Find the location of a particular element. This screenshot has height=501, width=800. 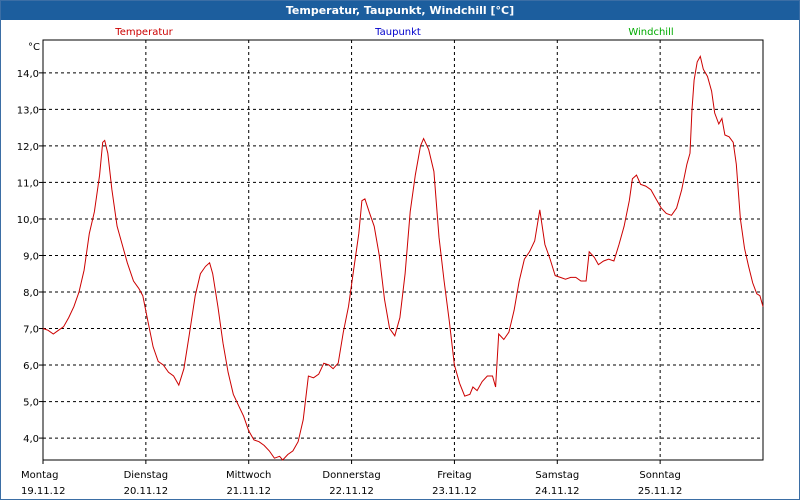

legend: Temperatur Taupunkt Windchill is located at coordinates (393, 32).